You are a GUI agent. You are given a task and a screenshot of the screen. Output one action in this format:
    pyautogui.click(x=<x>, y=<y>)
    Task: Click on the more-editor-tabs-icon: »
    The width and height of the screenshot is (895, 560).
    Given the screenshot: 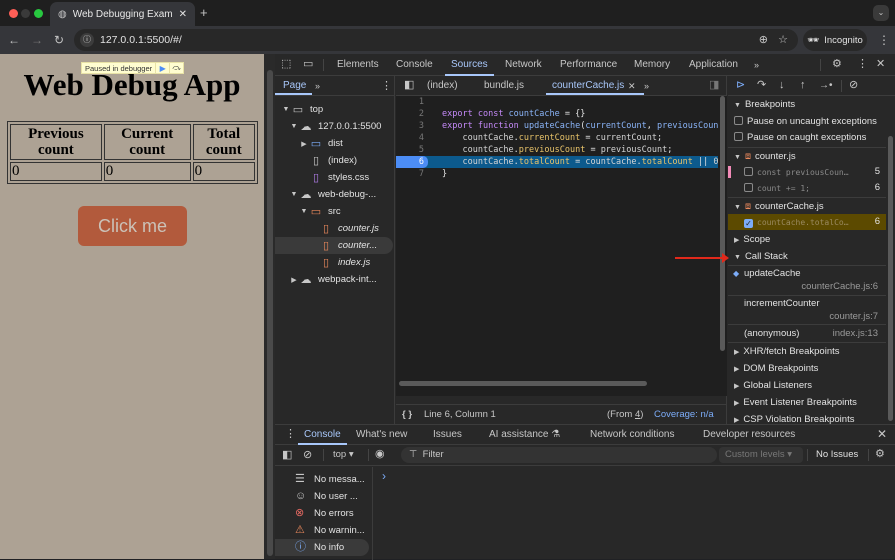 What is the action you would take?
    pyautogui.click(x=646, y=86)
    